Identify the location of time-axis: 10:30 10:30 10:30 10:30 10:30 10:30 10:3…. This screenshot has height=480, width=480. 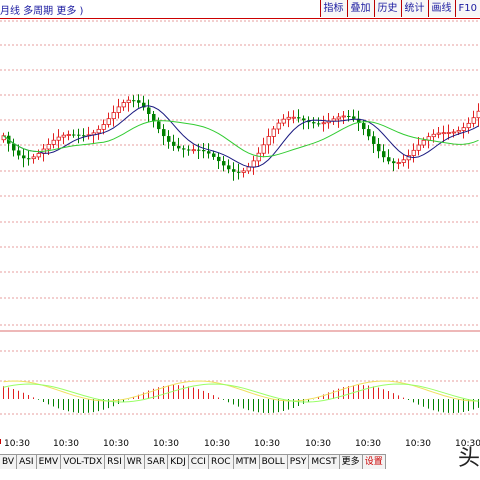
(240, 445).